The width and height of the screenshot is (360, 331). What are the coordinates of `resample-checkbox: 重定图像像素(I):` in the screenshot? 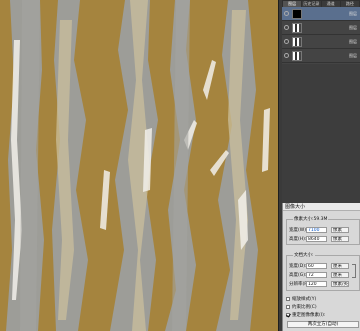 It's located at (305, 315).